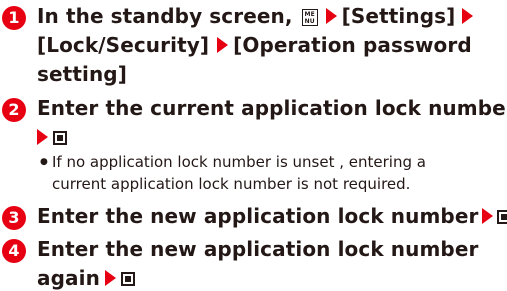  Describe the element at coordinates (14, 110) in the screenshot. I see `step-number-2: 2` at that location.